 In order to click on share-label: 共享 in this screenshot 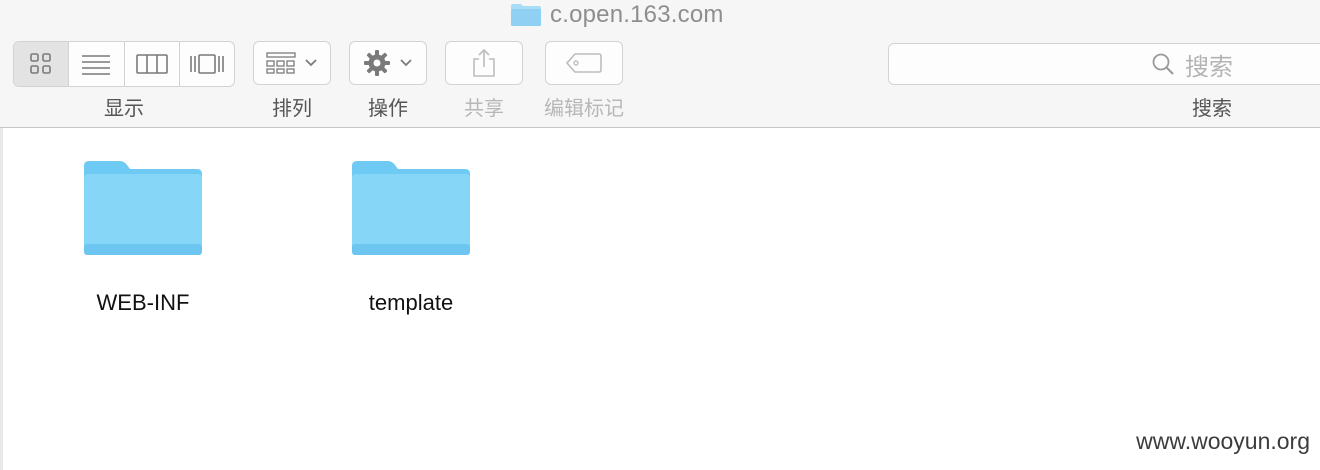, I will do `click(484, 109)`.